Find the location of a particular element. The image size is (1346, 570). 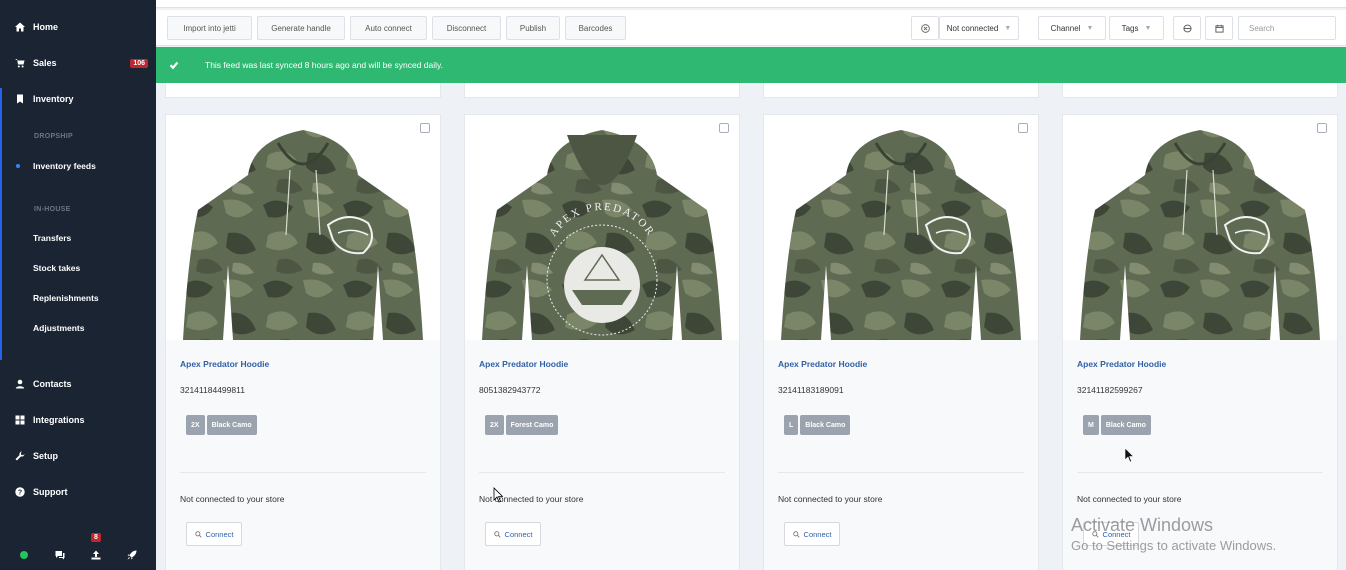

help-icon: ? is located at coordinates (20, 492).